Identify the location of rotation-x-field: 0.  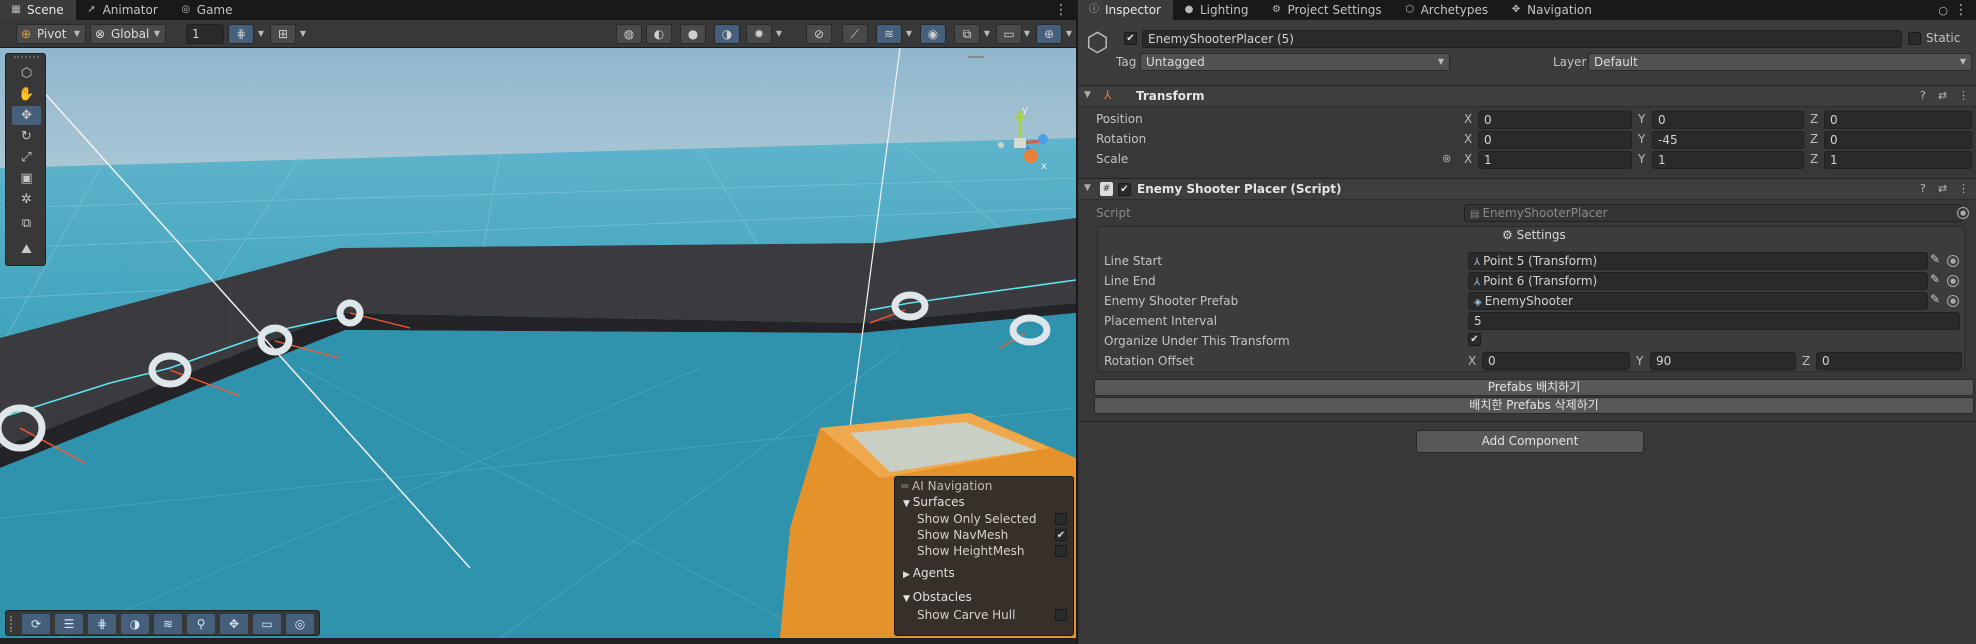
(1555, 140).